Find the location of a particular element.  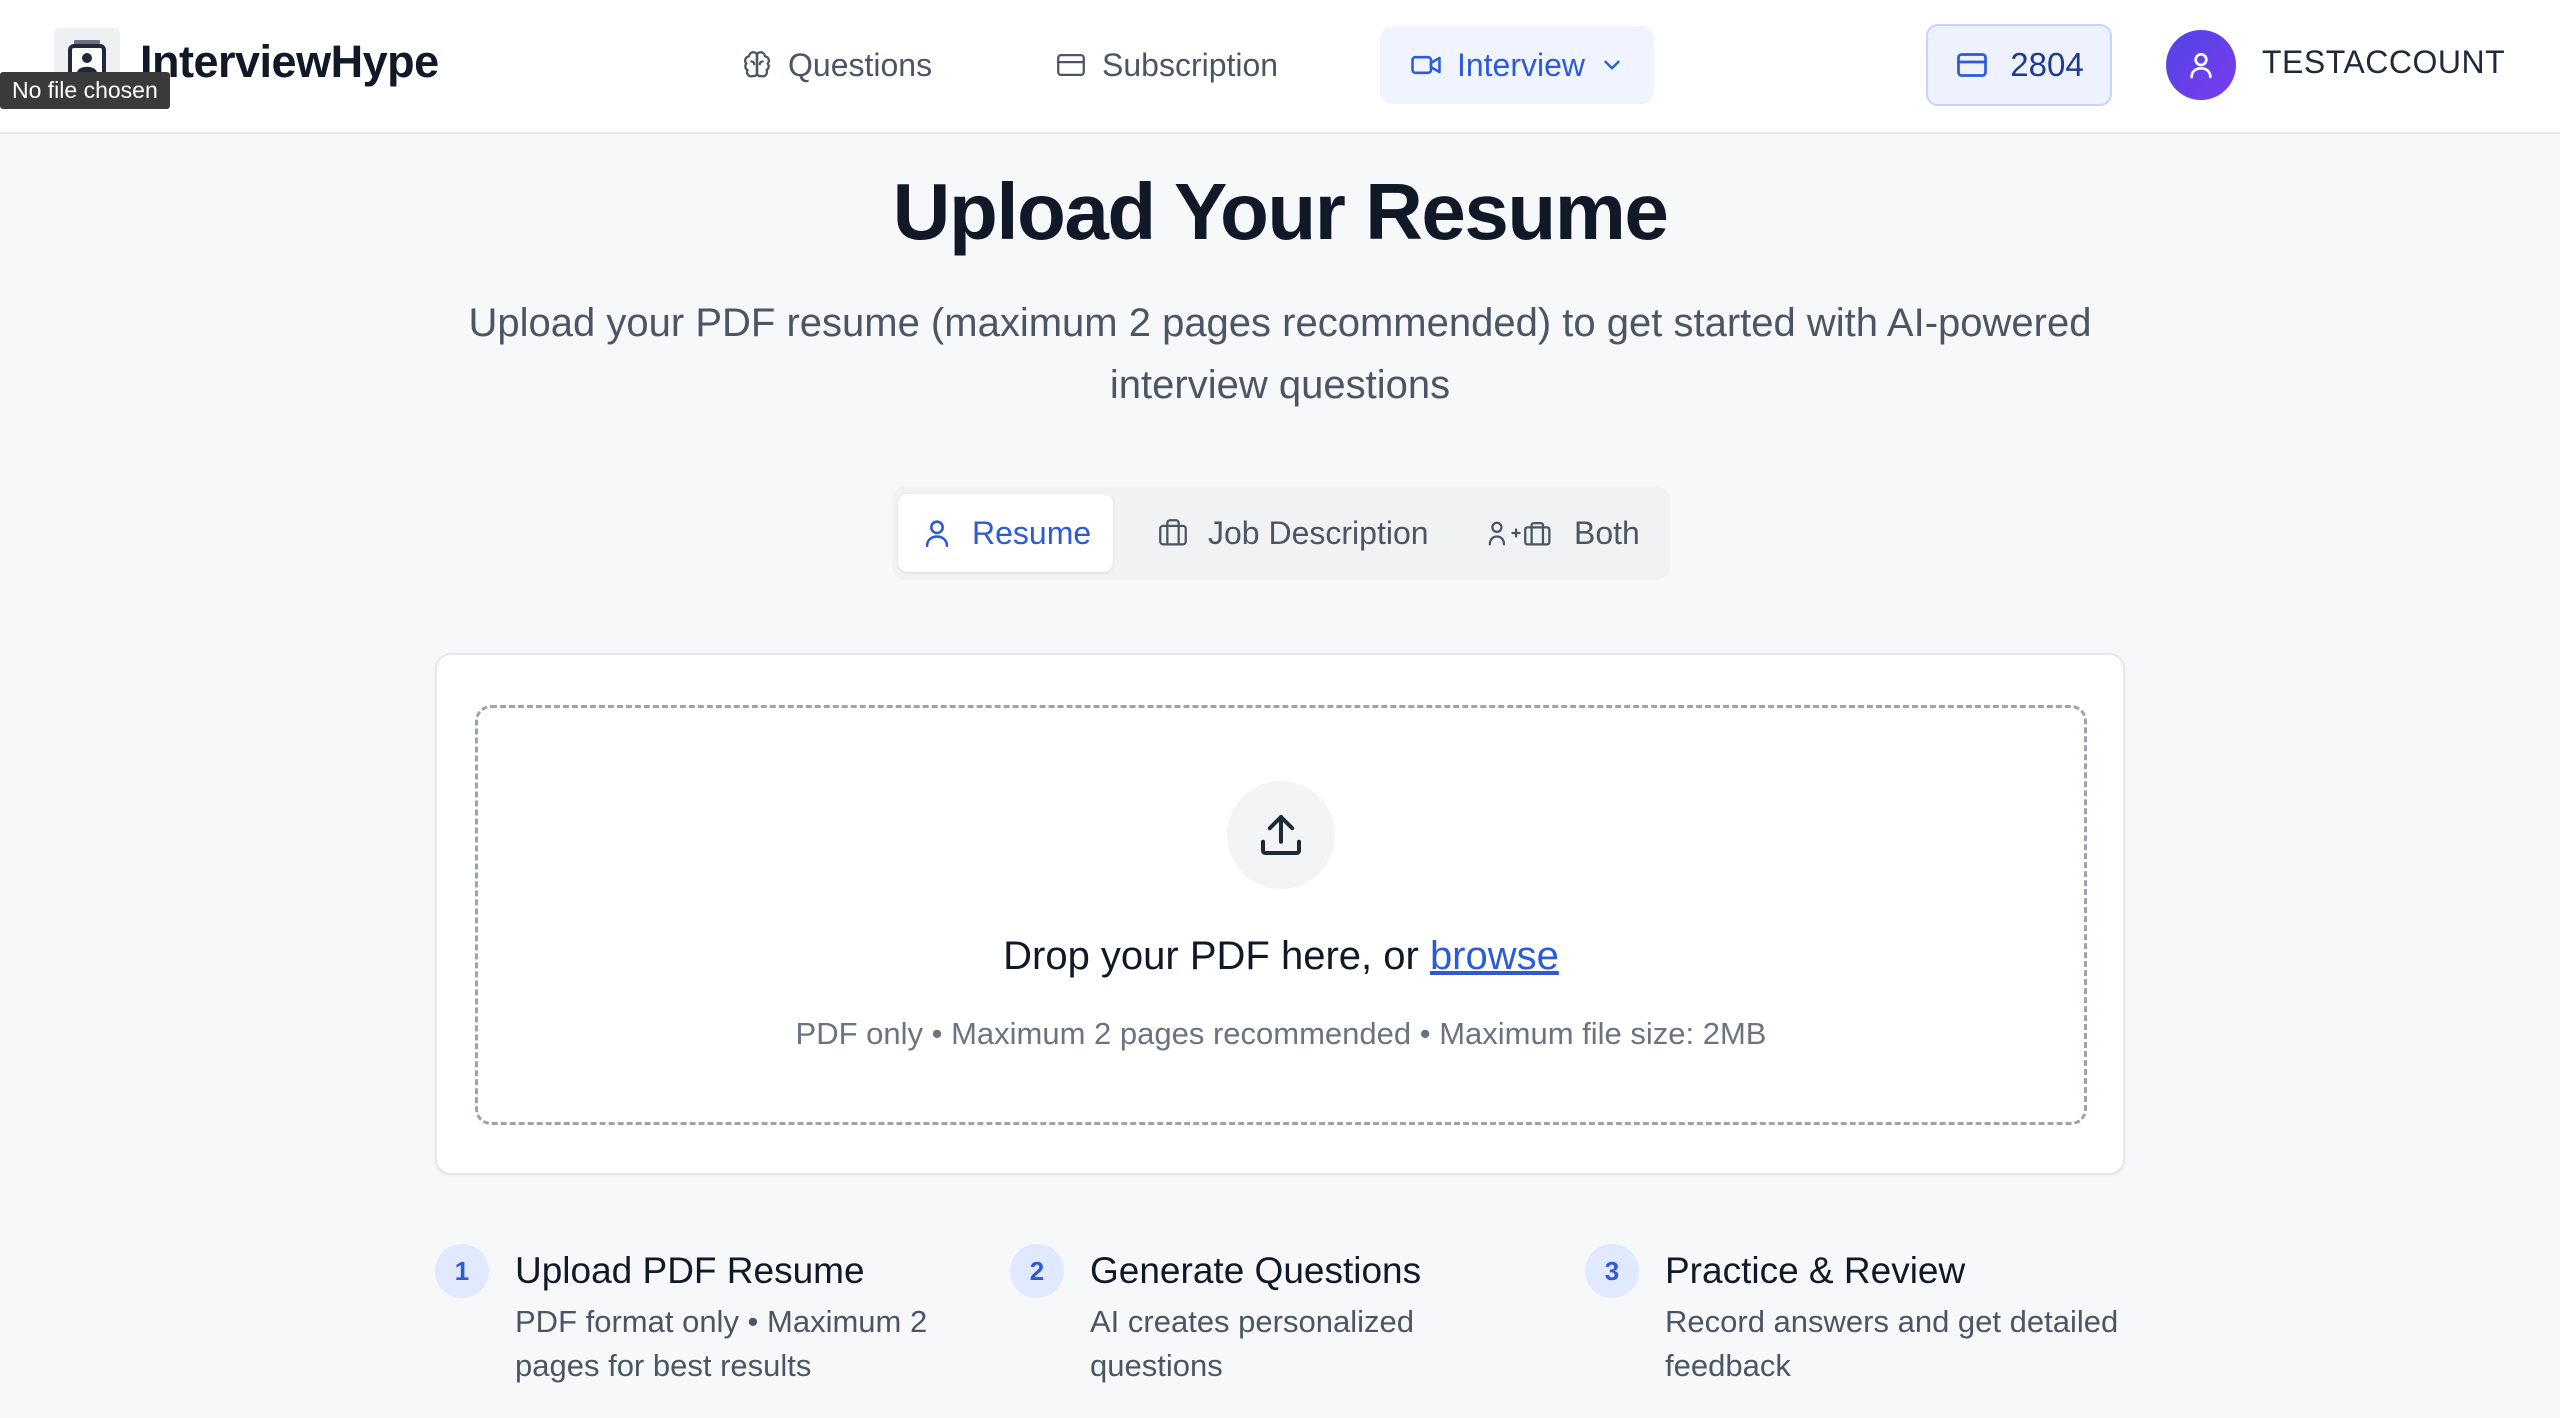

step-title: Practice & Review is located at coordinates (1815, 1270).